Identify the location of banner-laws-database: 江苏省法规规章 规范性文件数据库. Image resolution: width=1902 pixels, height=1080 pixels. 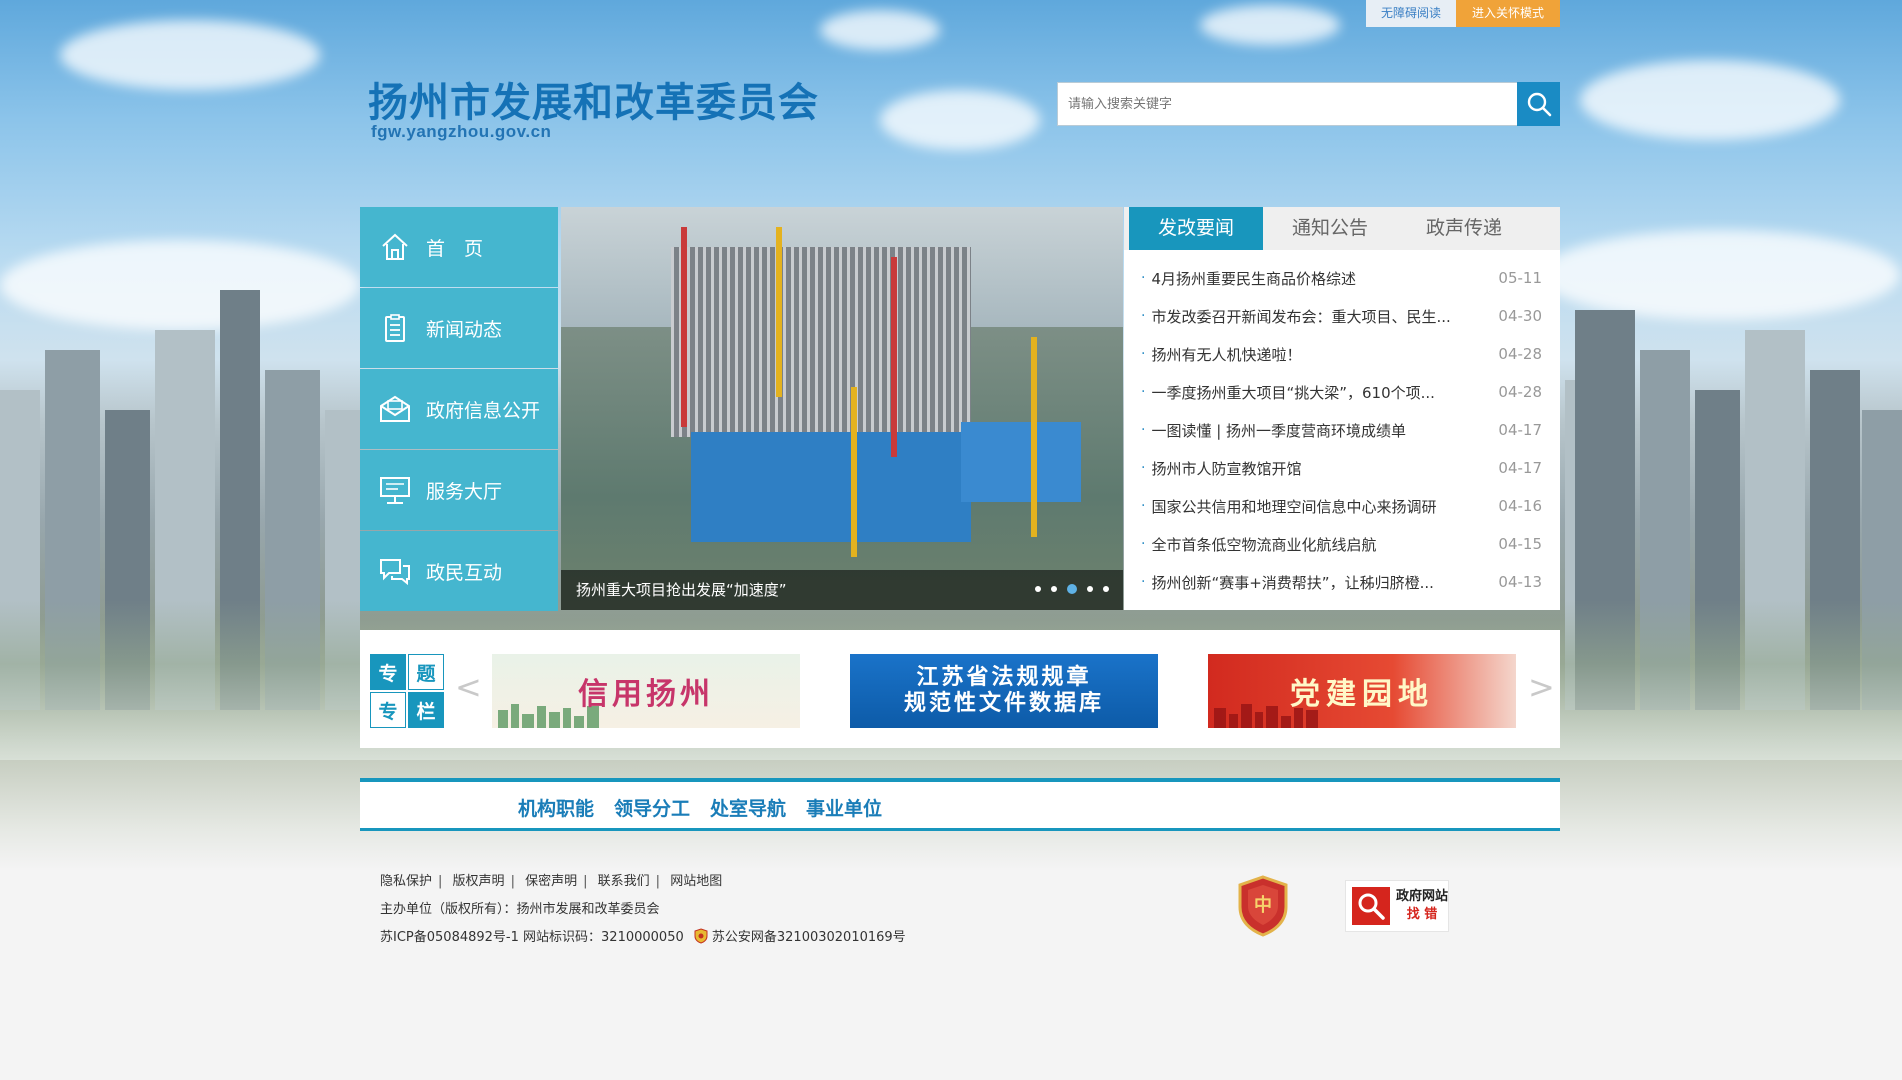
(1004, 691).